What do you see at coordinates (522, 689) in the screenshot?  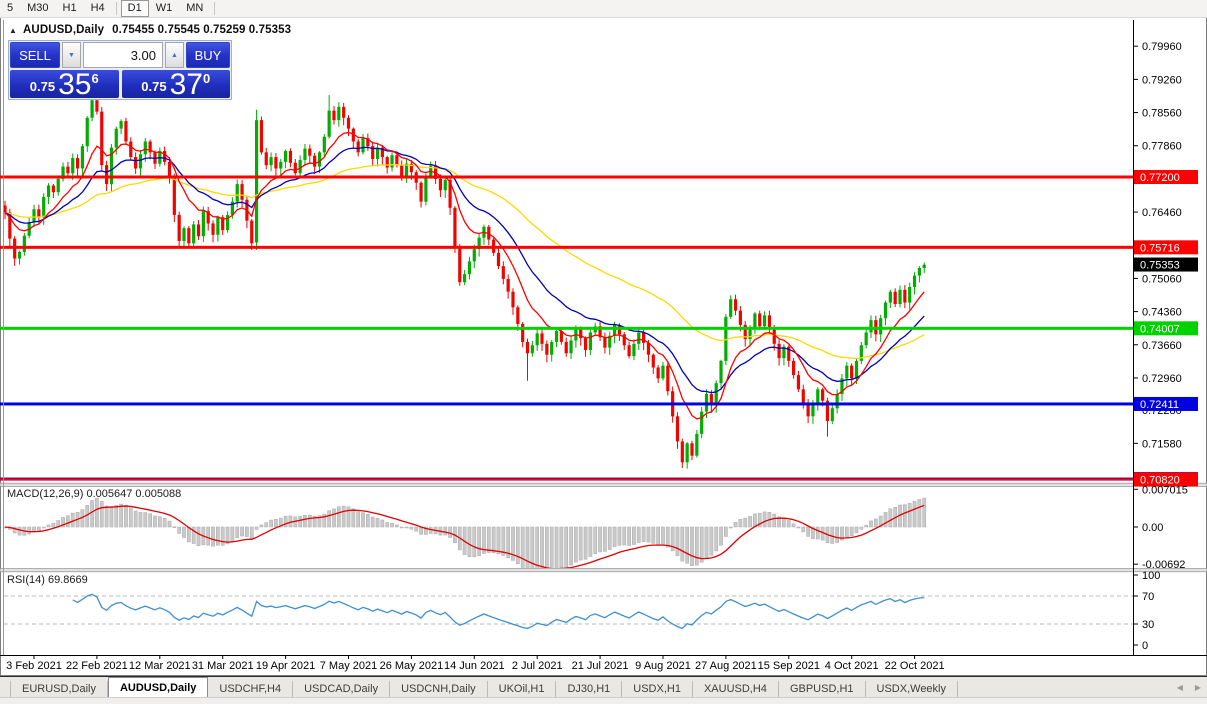 I see `chart-tab-UKOil-H1: UKOil,H1` at bounding box center [522, 689].